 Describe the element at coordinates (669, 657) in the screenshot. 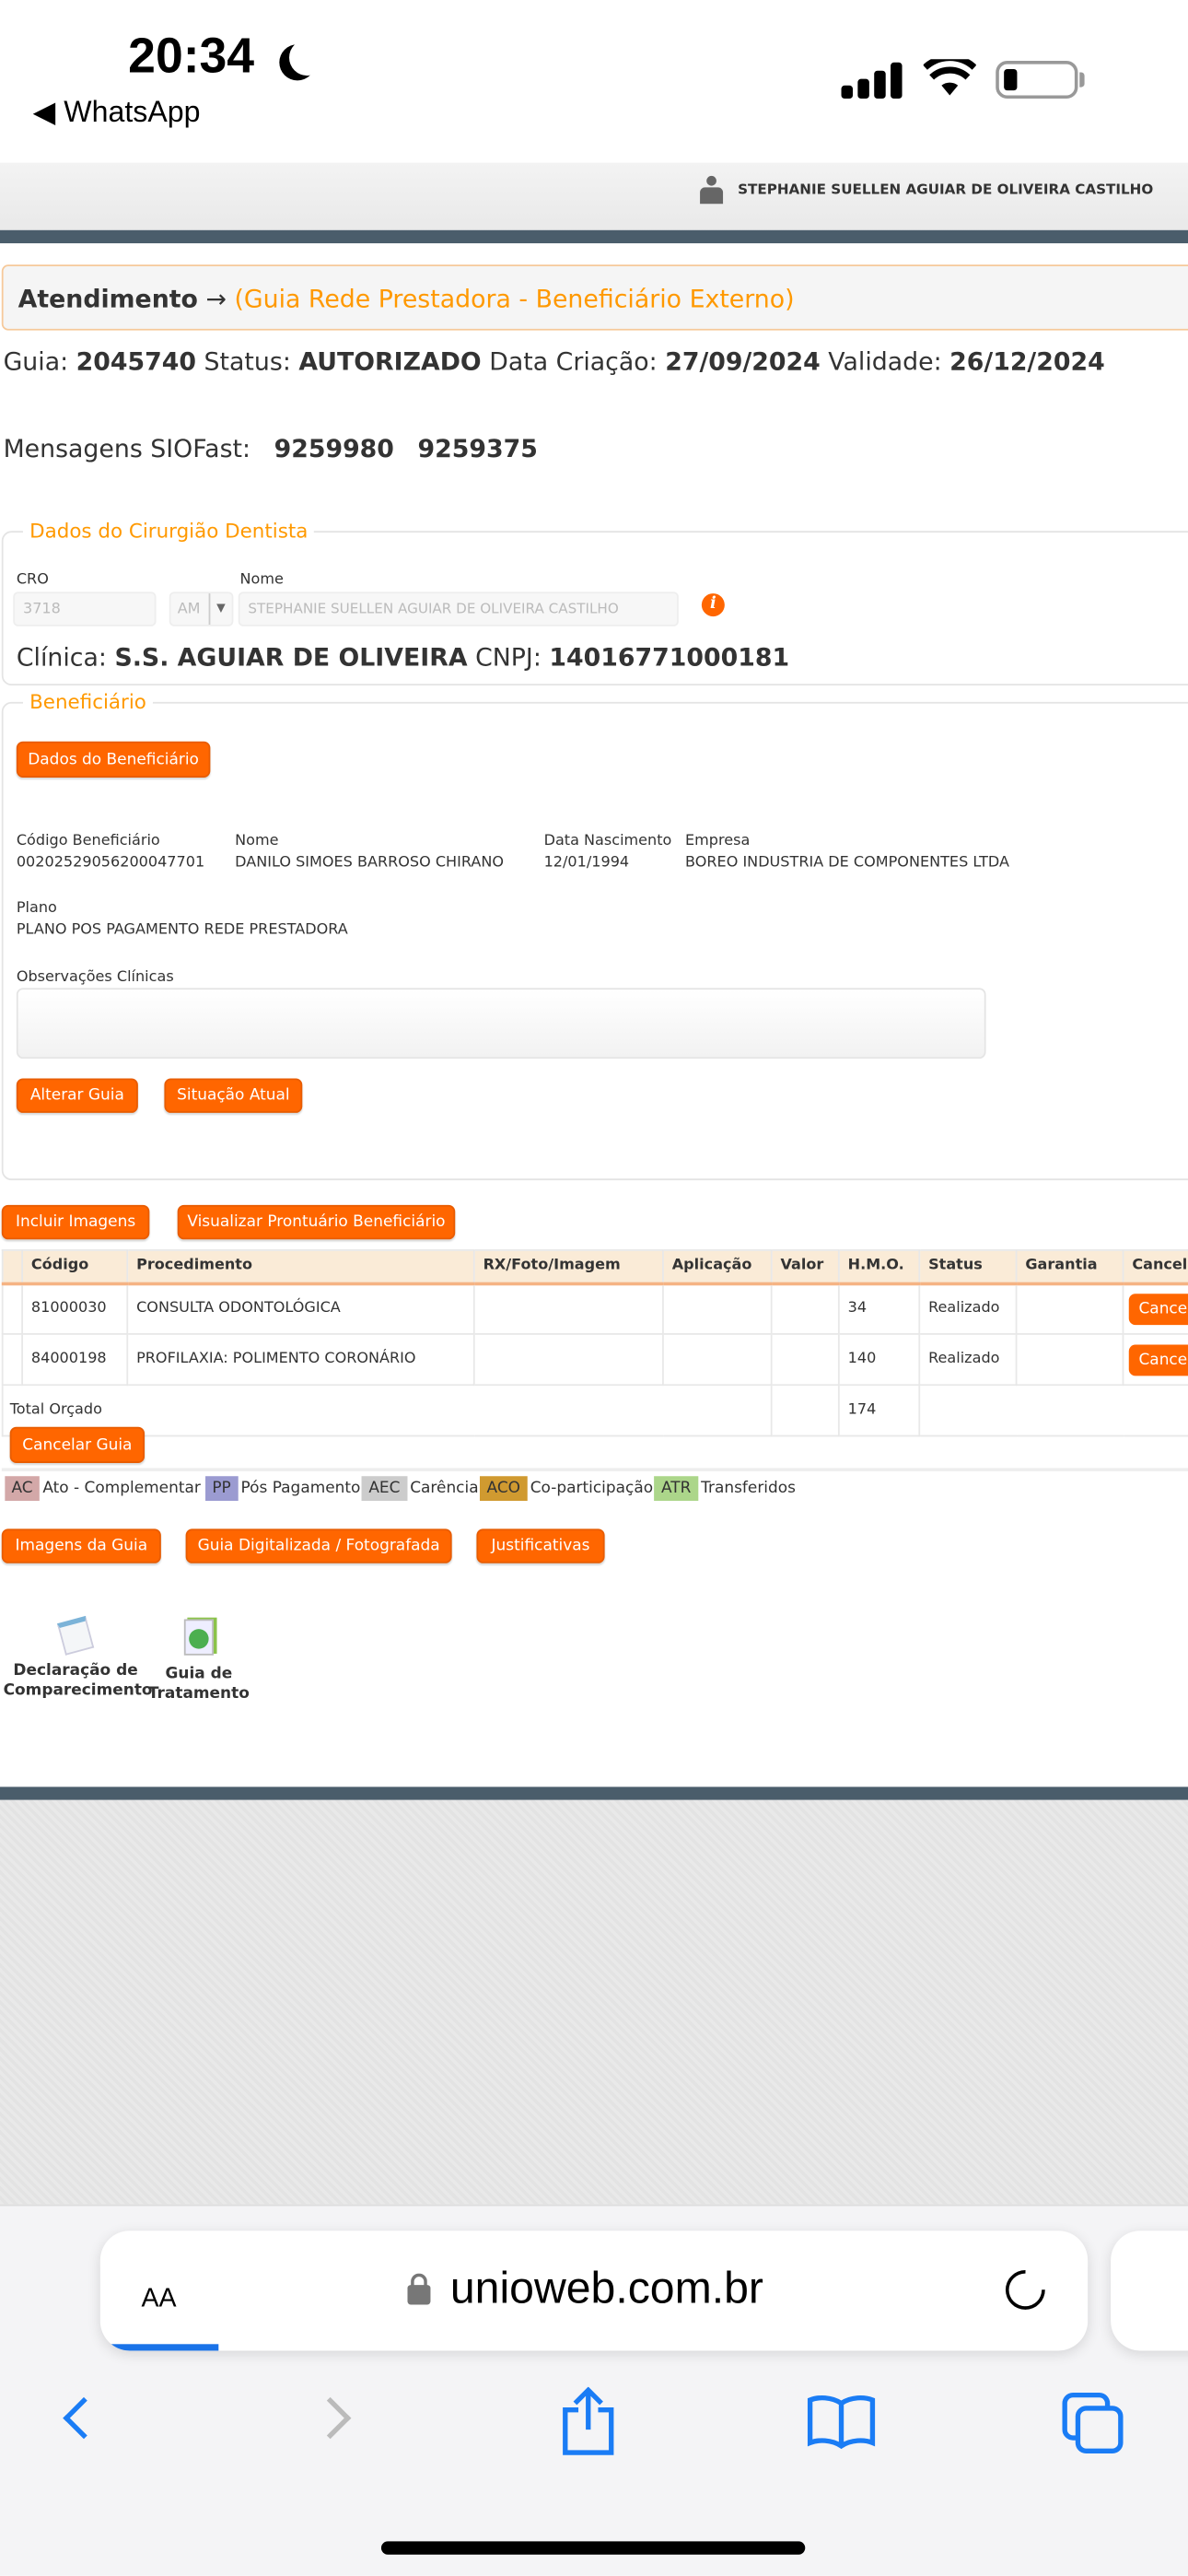

I see `cnpj-value: 14016771000181` at that location.